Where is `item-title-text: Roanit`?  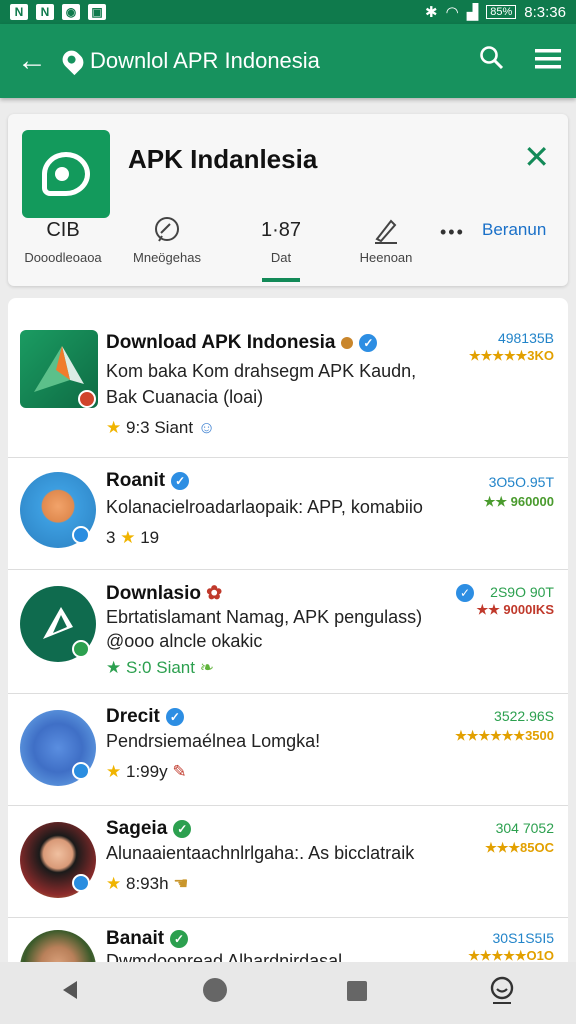
item-title-text: Roanit is located at coordinates (136, 480).